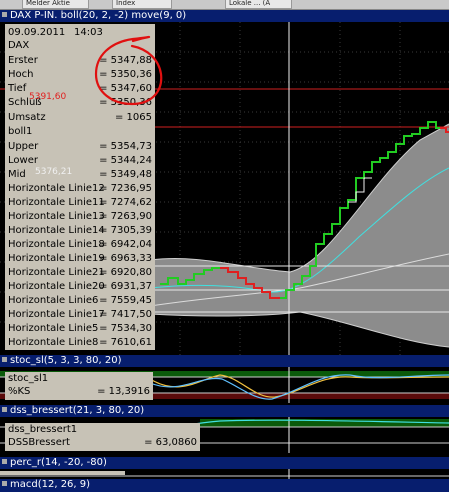 Image resolution: width=449 pixels, height=492 pixels. Describe the element at coordinates (125, 160) in the screenshot. I see `row-value: = 5344,24` at that location.